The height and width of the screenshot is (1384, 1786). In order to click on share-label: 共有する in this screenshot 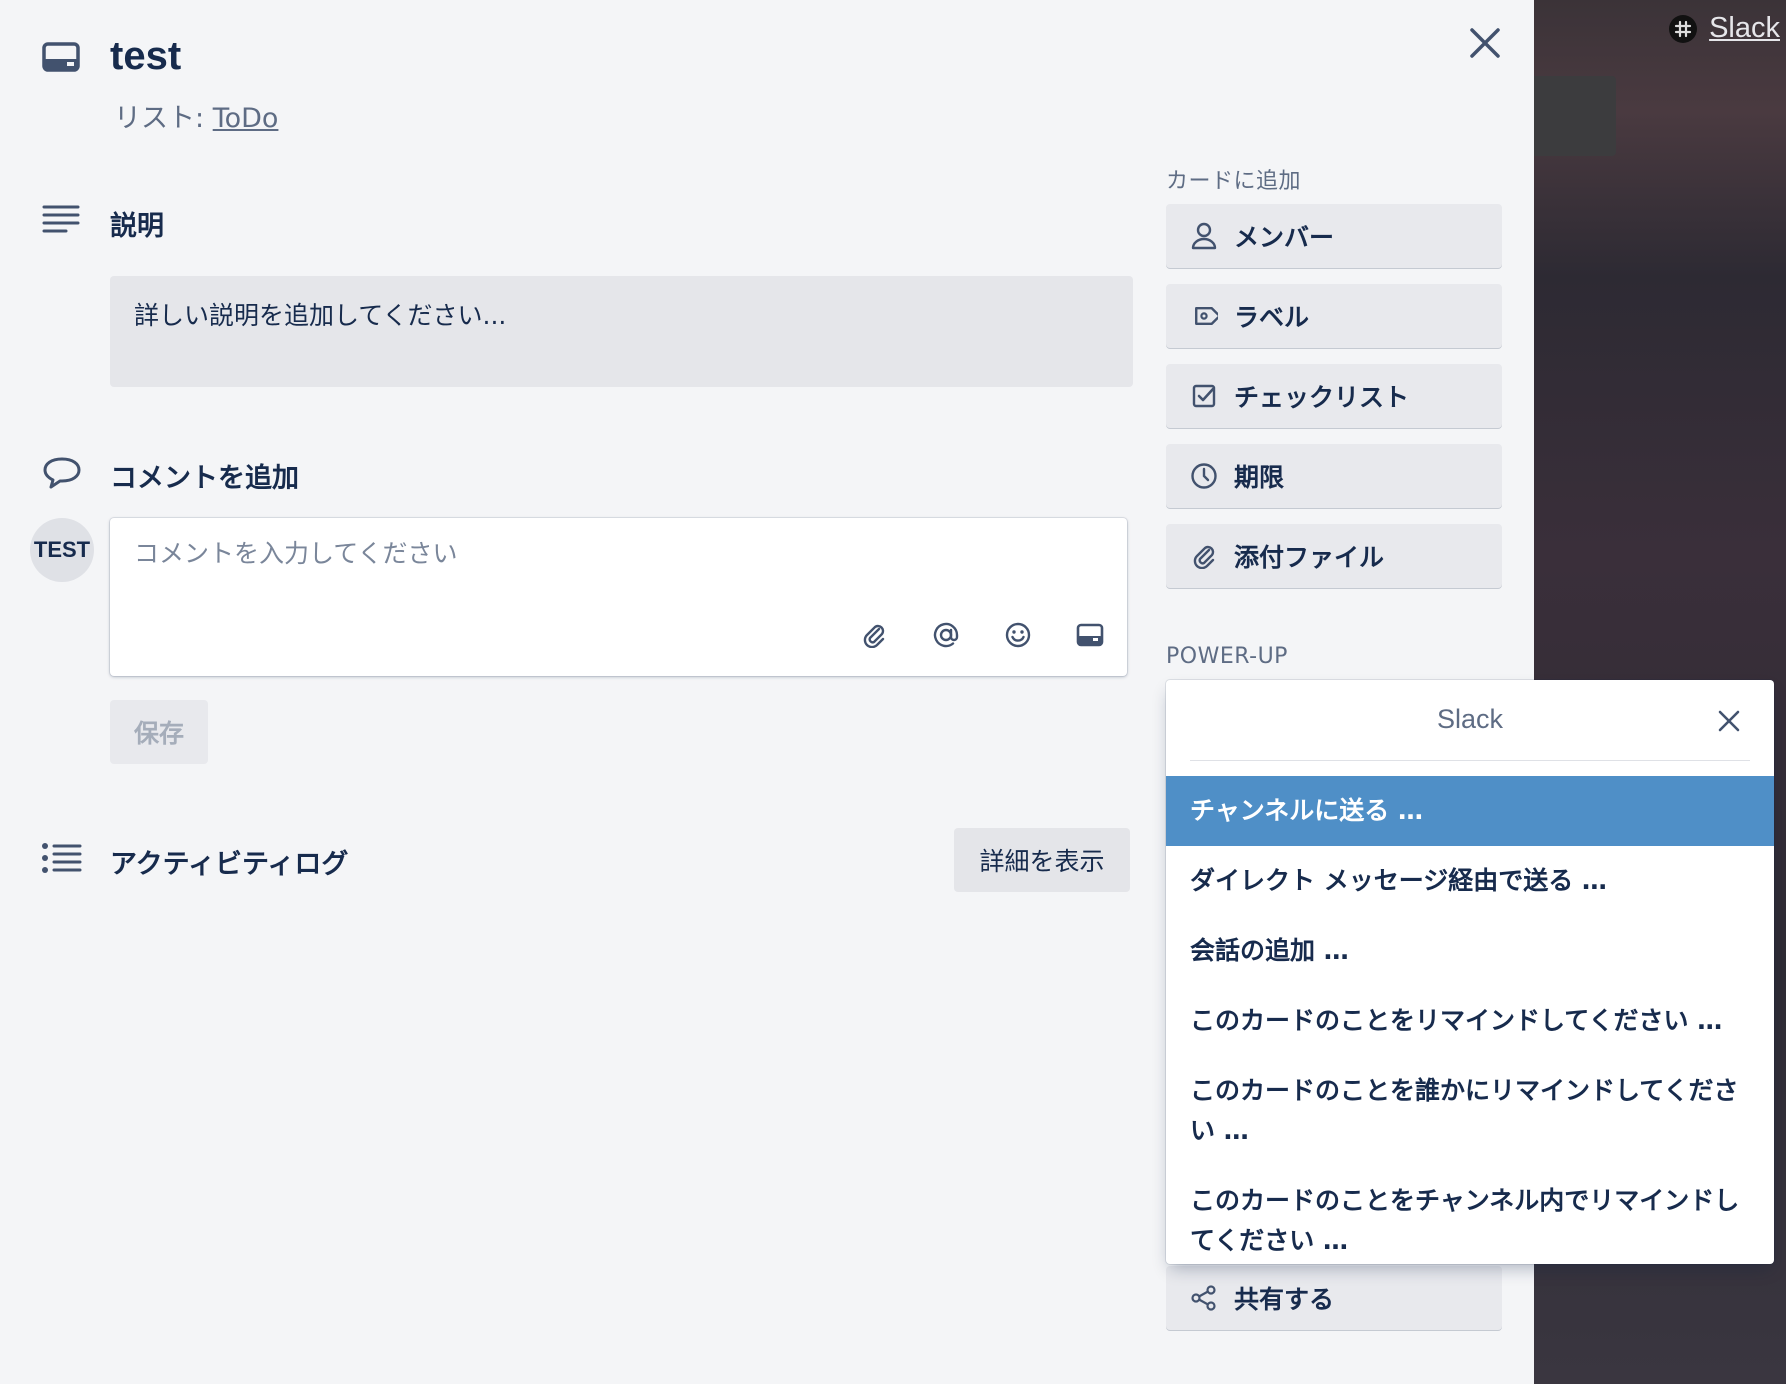, I will do `click(1284, 1299)`.